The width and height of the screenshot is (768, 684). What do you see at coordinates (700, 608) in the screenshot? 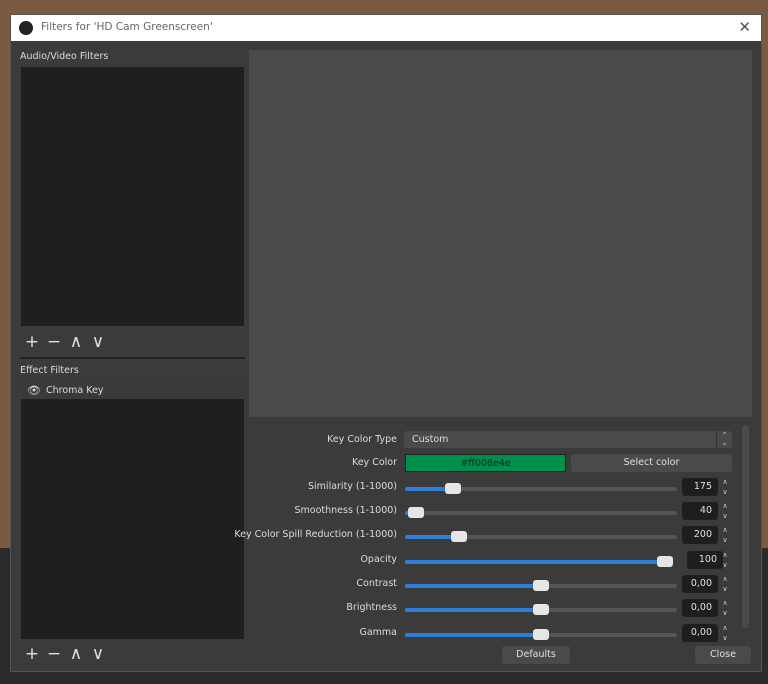
I see `brightness-spinbox: 0,00` at bounding box center [700, 608].